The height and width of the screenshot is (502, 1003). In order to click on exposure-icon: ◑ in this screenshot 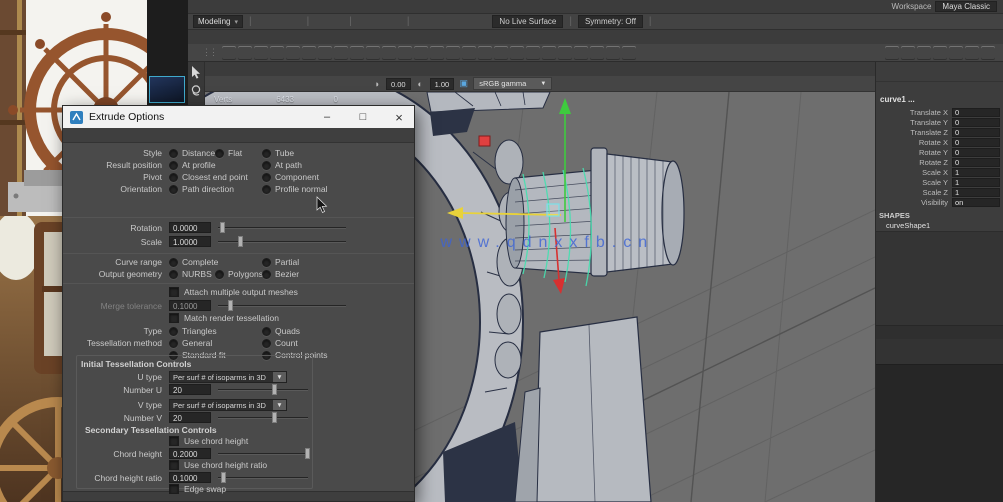, I will do `click(376, 84)`.